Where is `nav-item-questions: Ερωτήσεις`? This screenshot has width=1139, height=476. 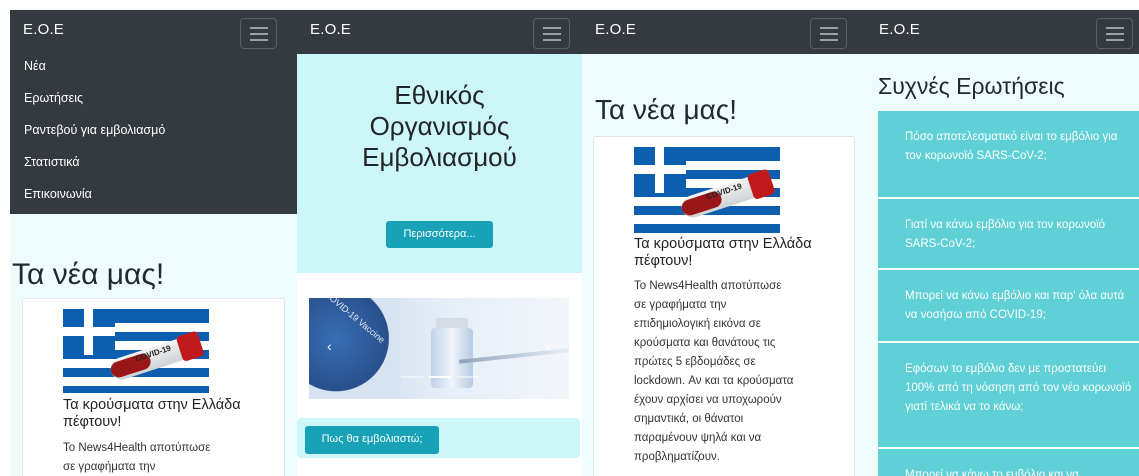
nav-item-questions: Ερωτήσεις is located at coordinates (53, 98).